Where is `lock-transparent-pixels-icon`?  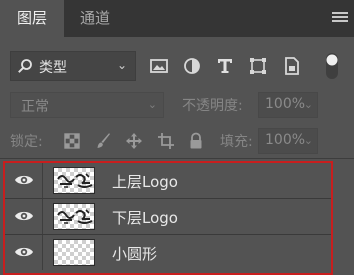
lock-transparent-pixels-icon is located at coordinates (72, 141).